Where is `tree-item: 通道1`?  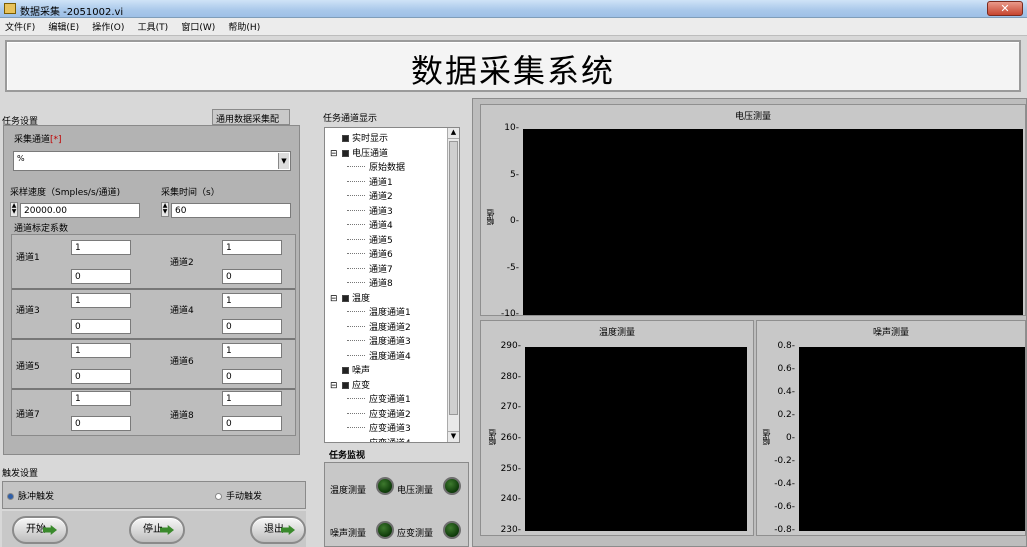 tree-item: 通道1 is located at coordinates (370, 181).